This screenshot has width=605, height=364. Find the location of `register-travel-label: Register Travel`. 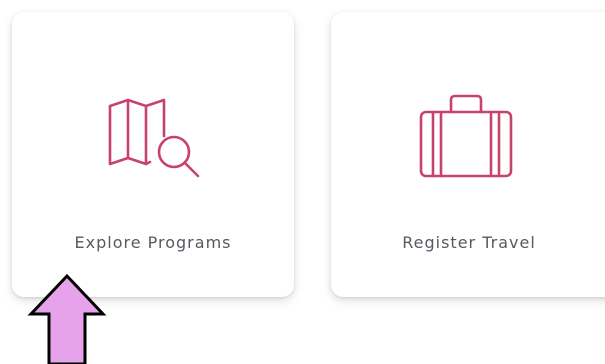

register-travel-label: Register Travel is located at coordinates (469, 242).